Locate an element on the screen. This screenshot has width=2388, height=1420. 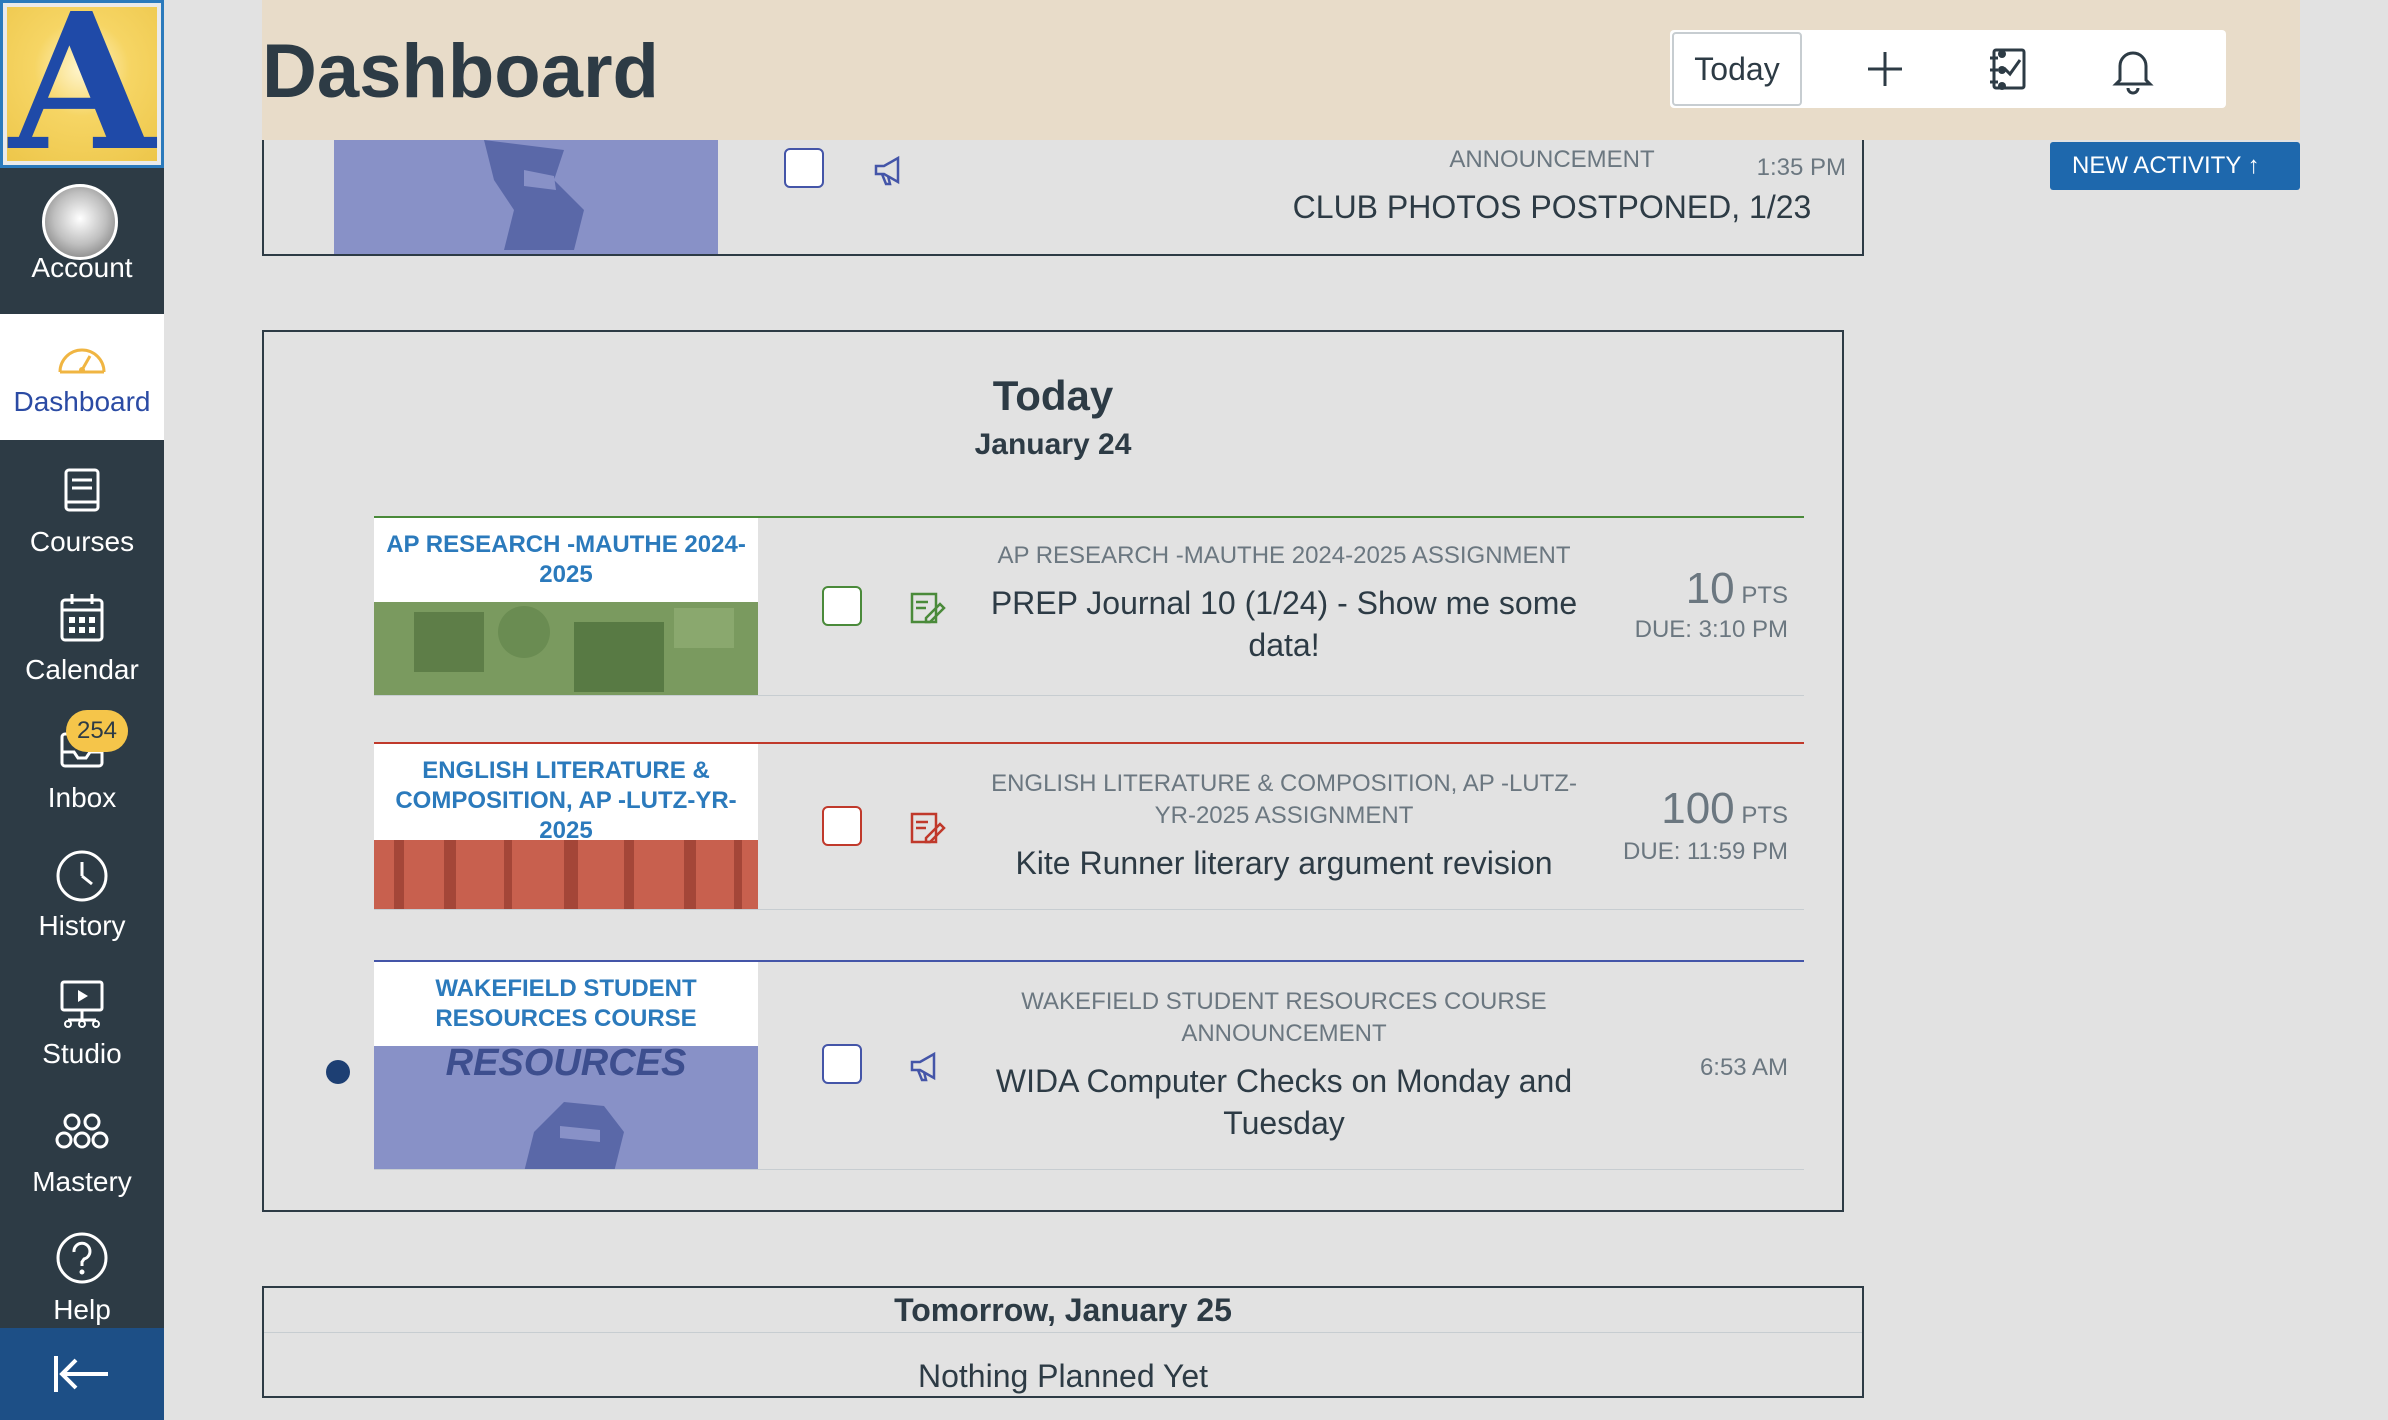
item-points: 10 PTS is located at coordinates (1737, 589).